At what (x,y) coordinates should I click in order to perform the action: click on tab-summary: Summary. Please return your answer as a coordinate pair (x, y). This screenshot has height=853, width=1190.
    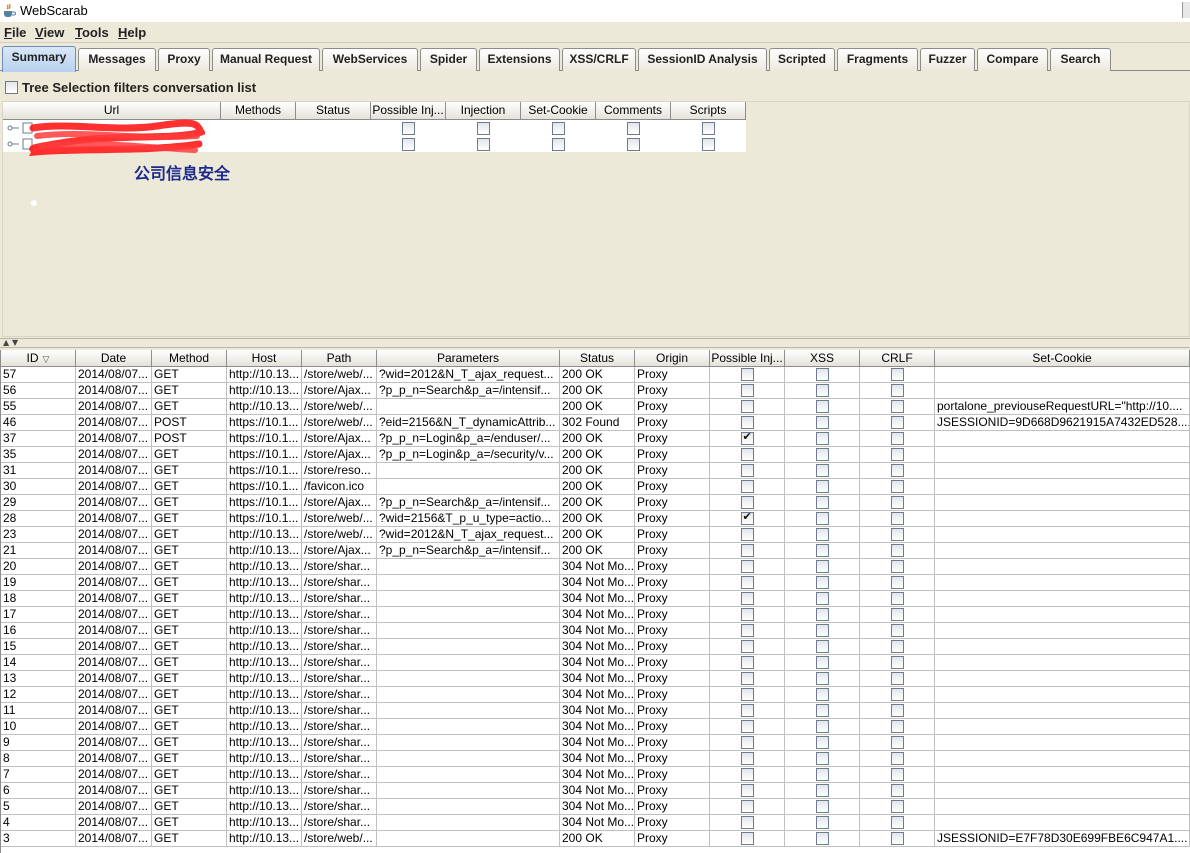
    Looking at the image, I should click on (39, 59).